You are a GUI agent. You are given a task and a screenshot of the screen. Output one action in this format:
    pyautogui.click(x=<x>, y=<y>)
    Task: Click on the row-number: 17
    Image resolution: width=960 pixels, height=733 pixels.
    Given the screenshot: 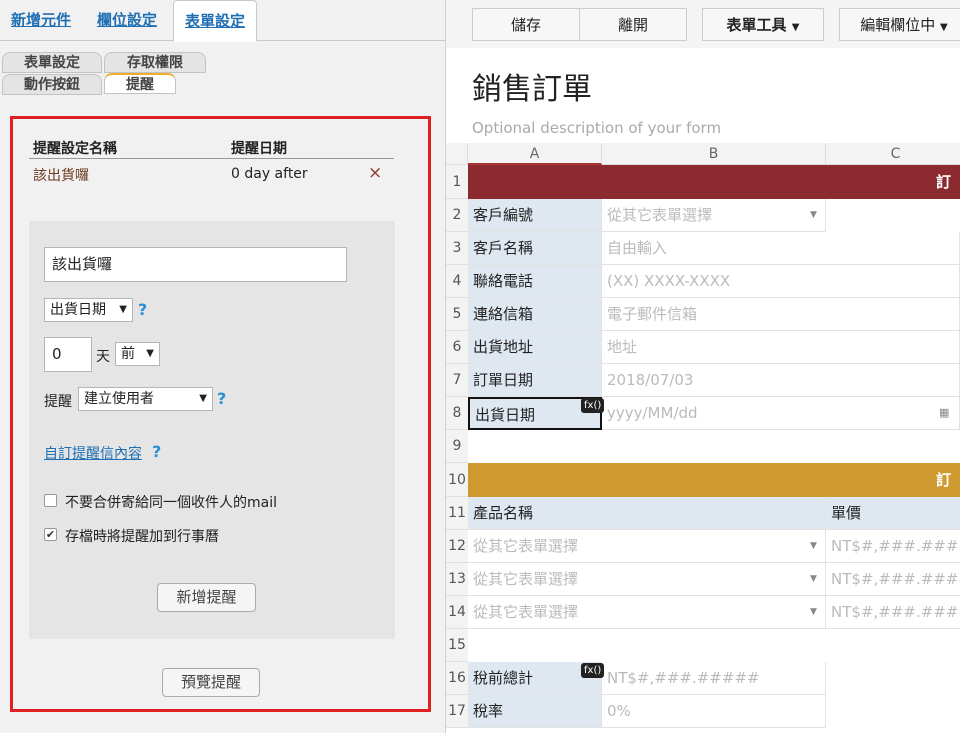 What is the action you would take?
    pyautogui.click(x=457, y=711)
    